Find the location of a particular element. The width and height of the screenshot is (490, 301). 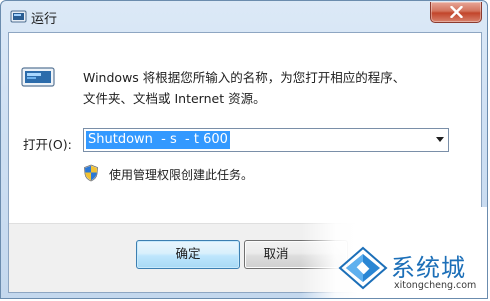

close-button is located at coordinates (456, 12).